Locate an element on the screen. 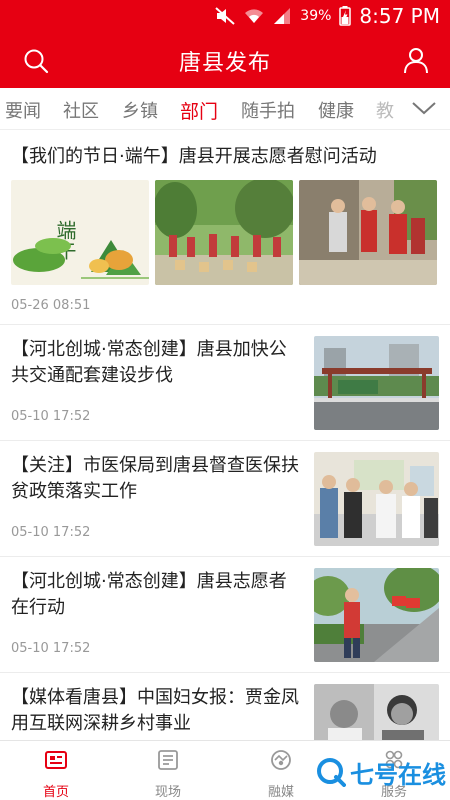 The image size is (450, 800). article-item: 【河北创城·常态创建】唐县加快公共交通配套建设步伐 05-10 17:52 is located at coordinates (225, 383).